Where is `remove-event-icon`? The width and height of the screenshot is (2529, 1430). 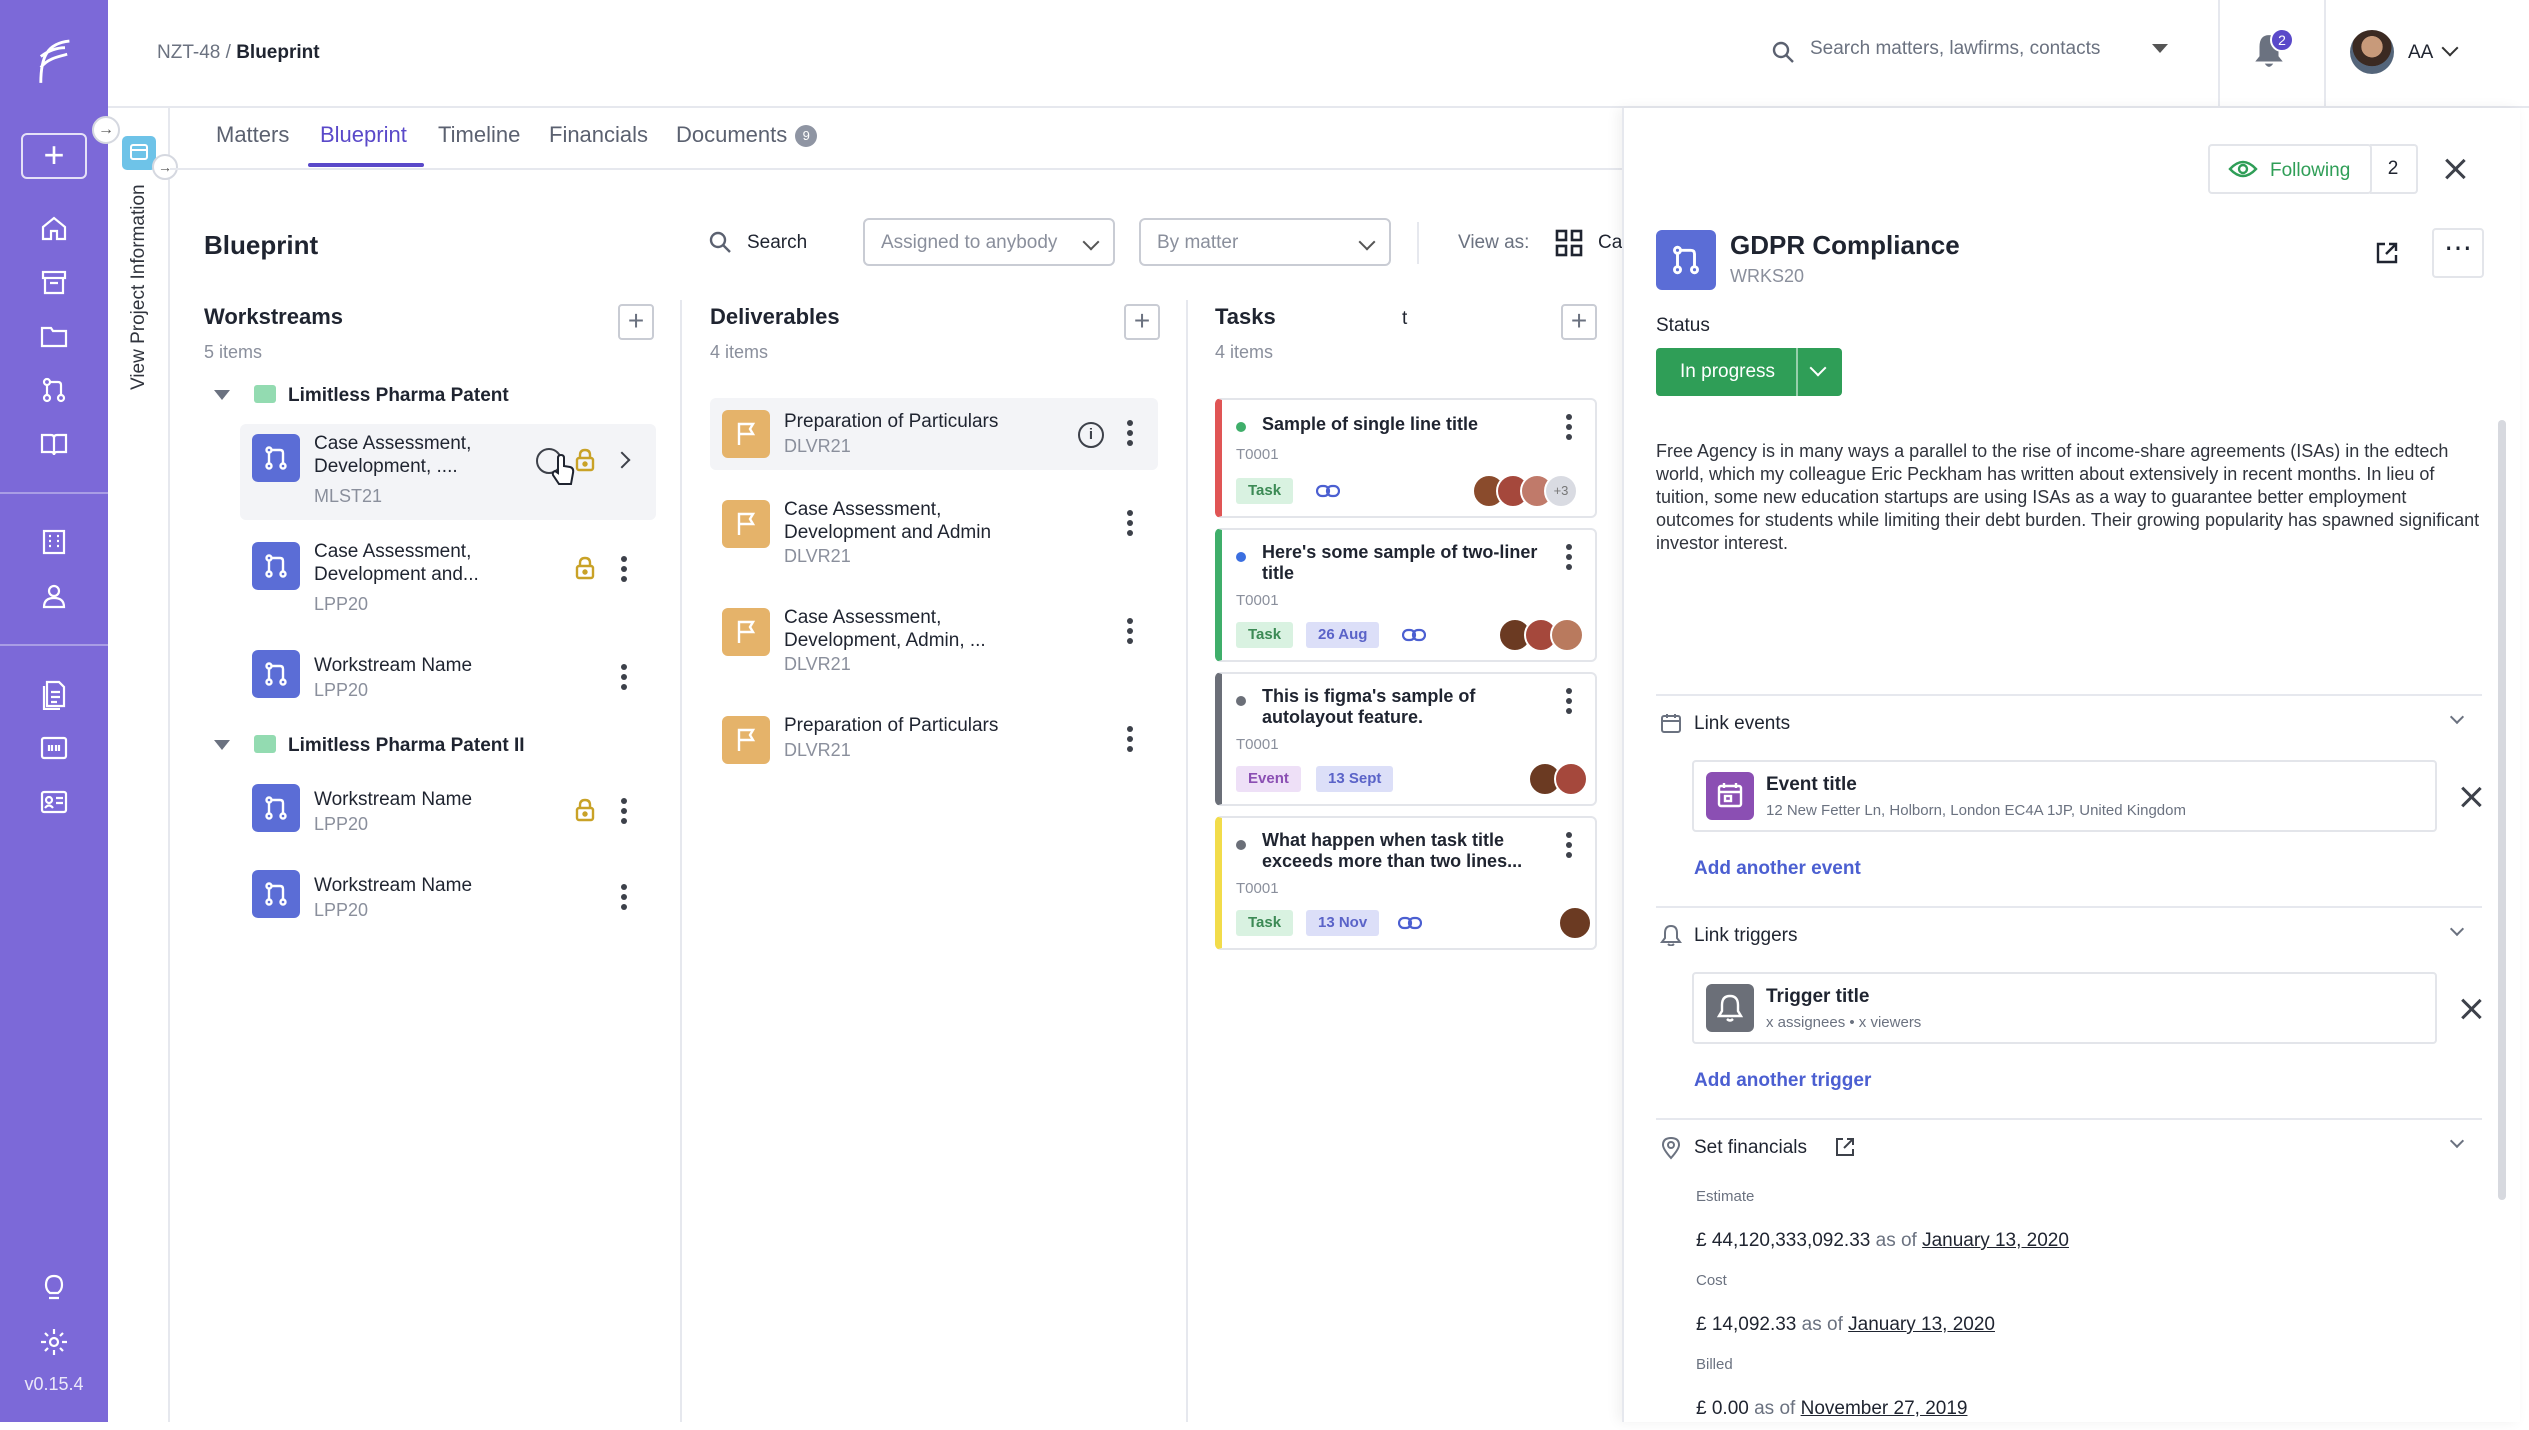 remove-event-icon is located at coordinates (2471, 797).